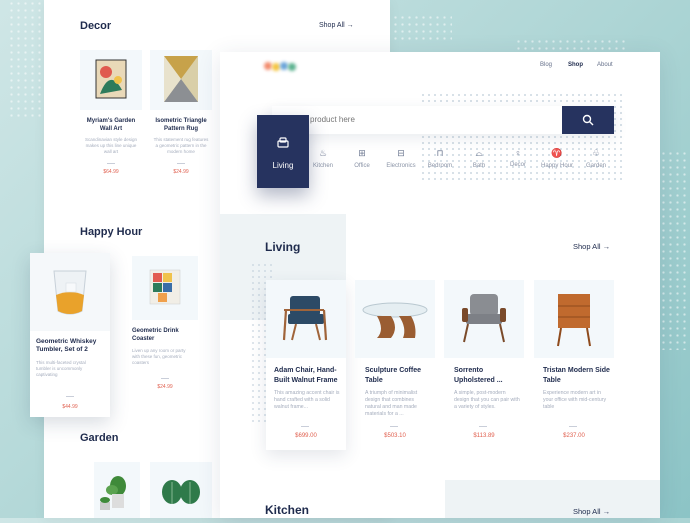 This screenshot has width=690, height=523. I want to click on category-office: ⊞ Office, so click(362, 158).